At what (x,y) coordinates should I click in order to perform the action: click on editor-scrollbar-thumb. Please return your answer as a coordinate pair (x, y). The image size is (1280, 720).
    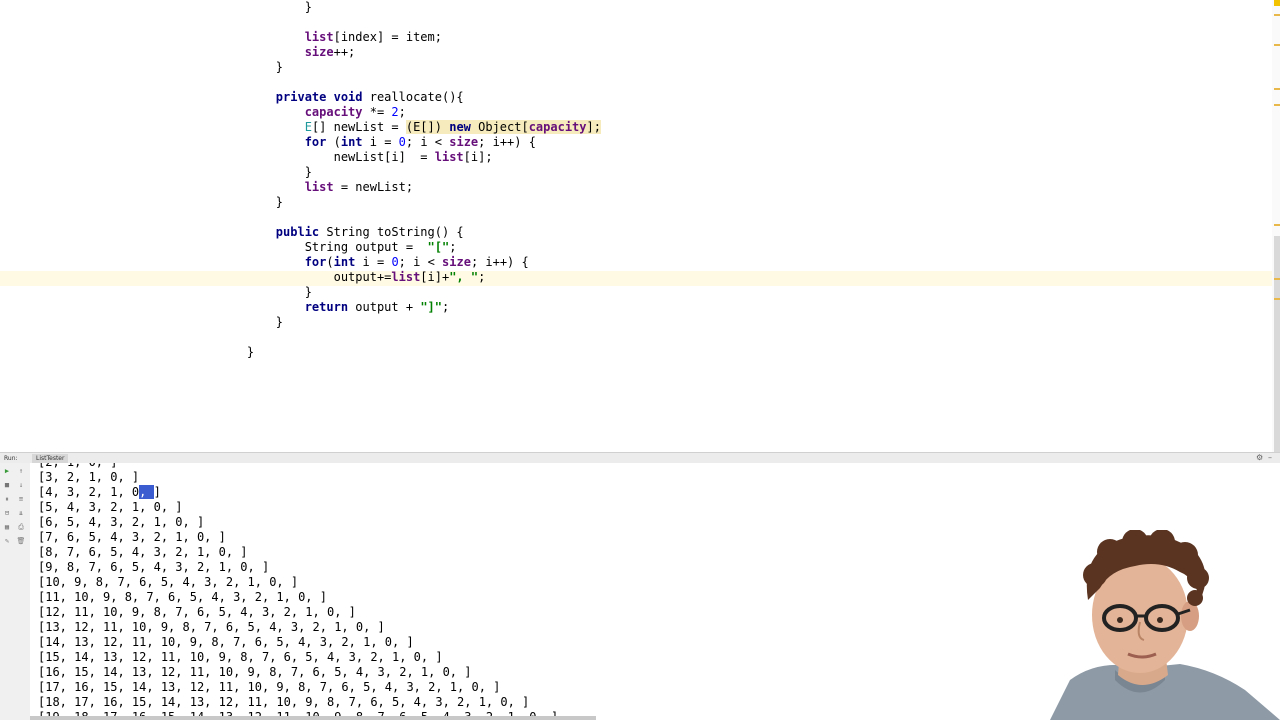
    Looking at the image, I should click on (1277, 344).